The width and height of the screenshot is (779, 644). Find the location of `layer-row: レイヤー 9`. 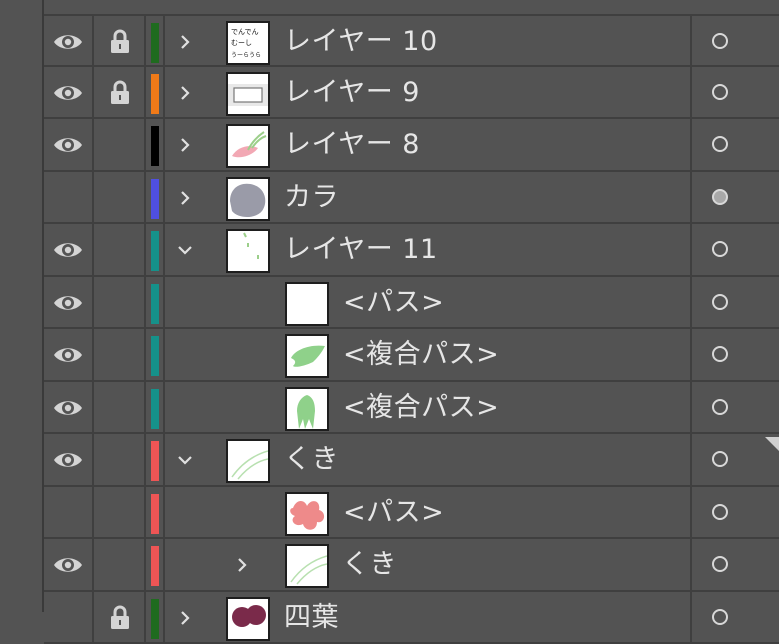

layer-row: レイヤー 9 is located at coordinates (411, 93).